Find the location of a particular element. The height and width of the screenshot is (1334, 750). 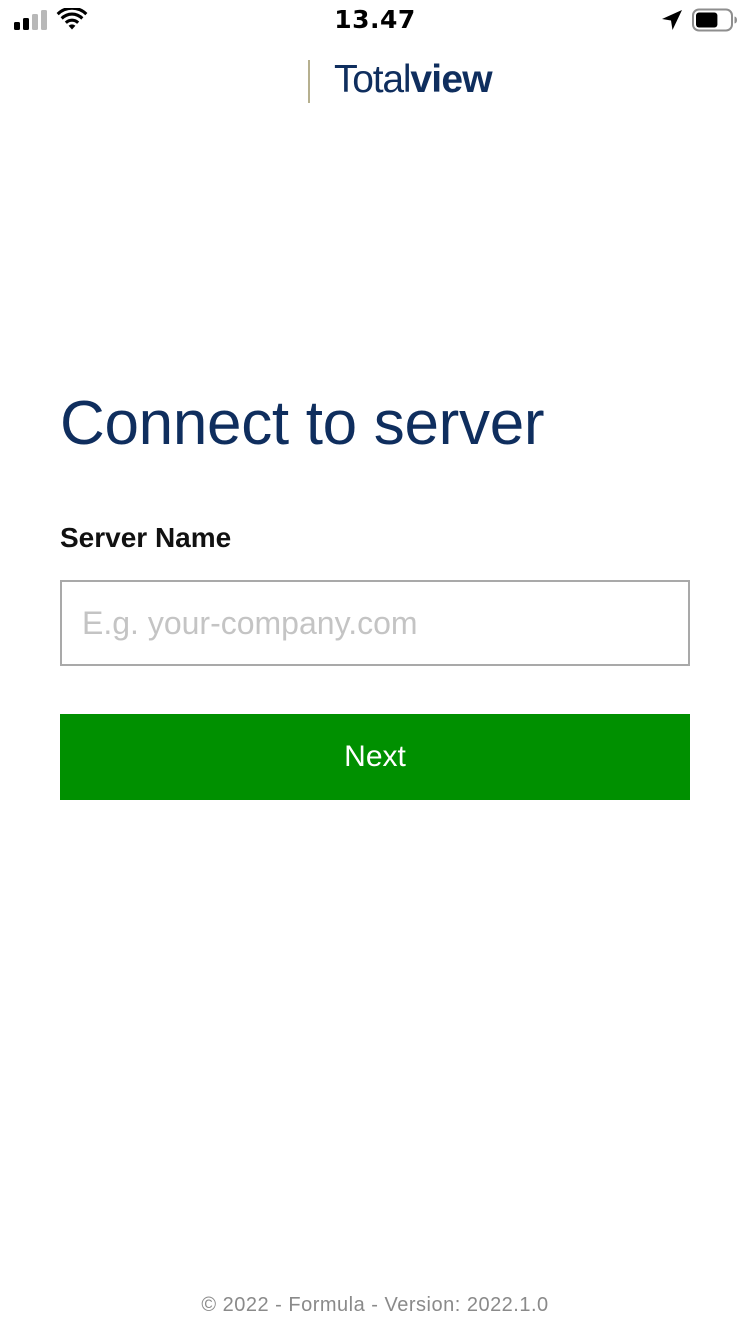

status-time: 13.47 is located at coordinates (375, 19).